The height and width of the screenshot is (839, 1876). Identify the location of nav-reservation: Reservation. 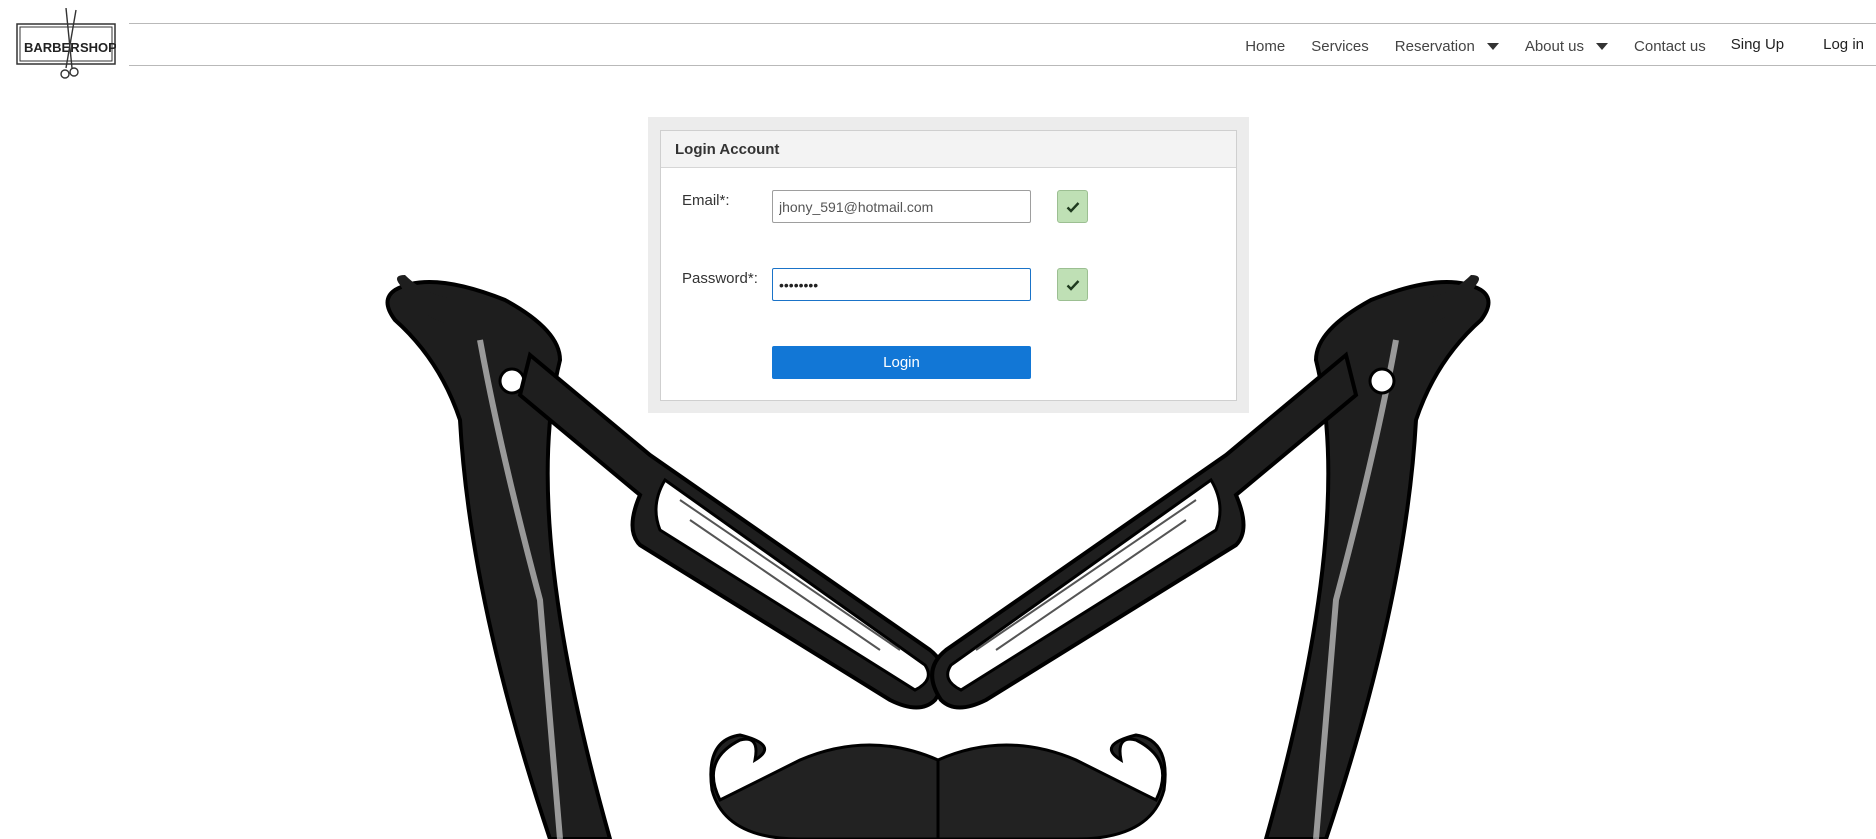
(1447, 46).